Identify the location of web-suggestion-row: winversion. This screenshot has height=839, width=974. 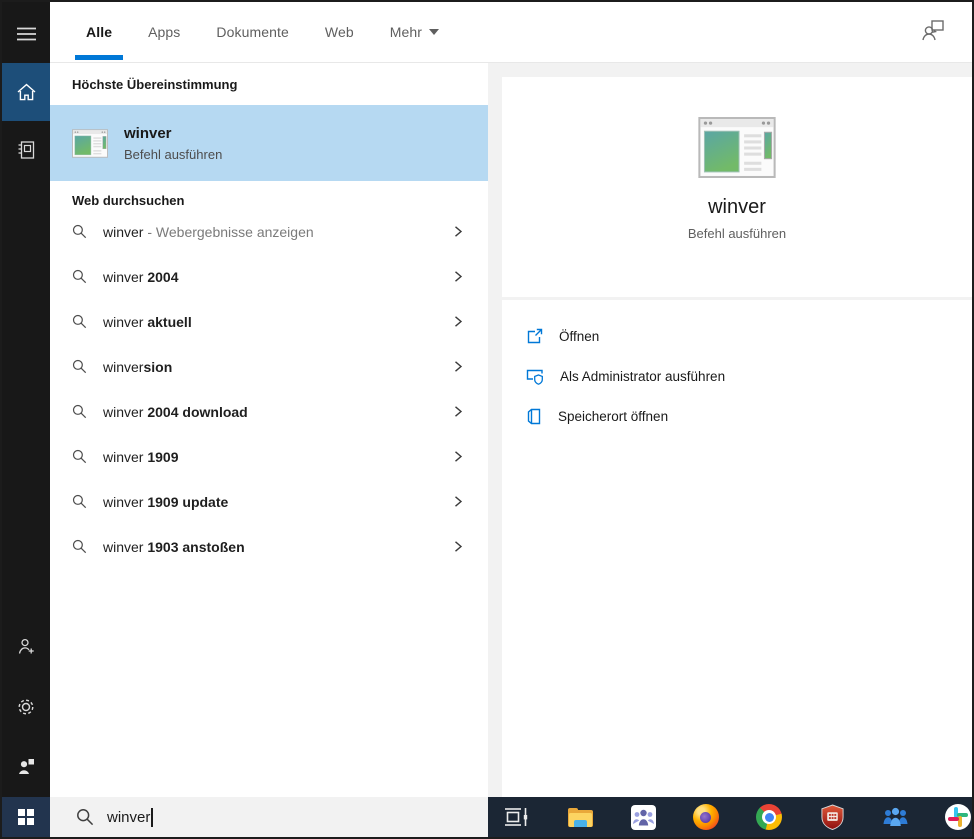
(269, 366).